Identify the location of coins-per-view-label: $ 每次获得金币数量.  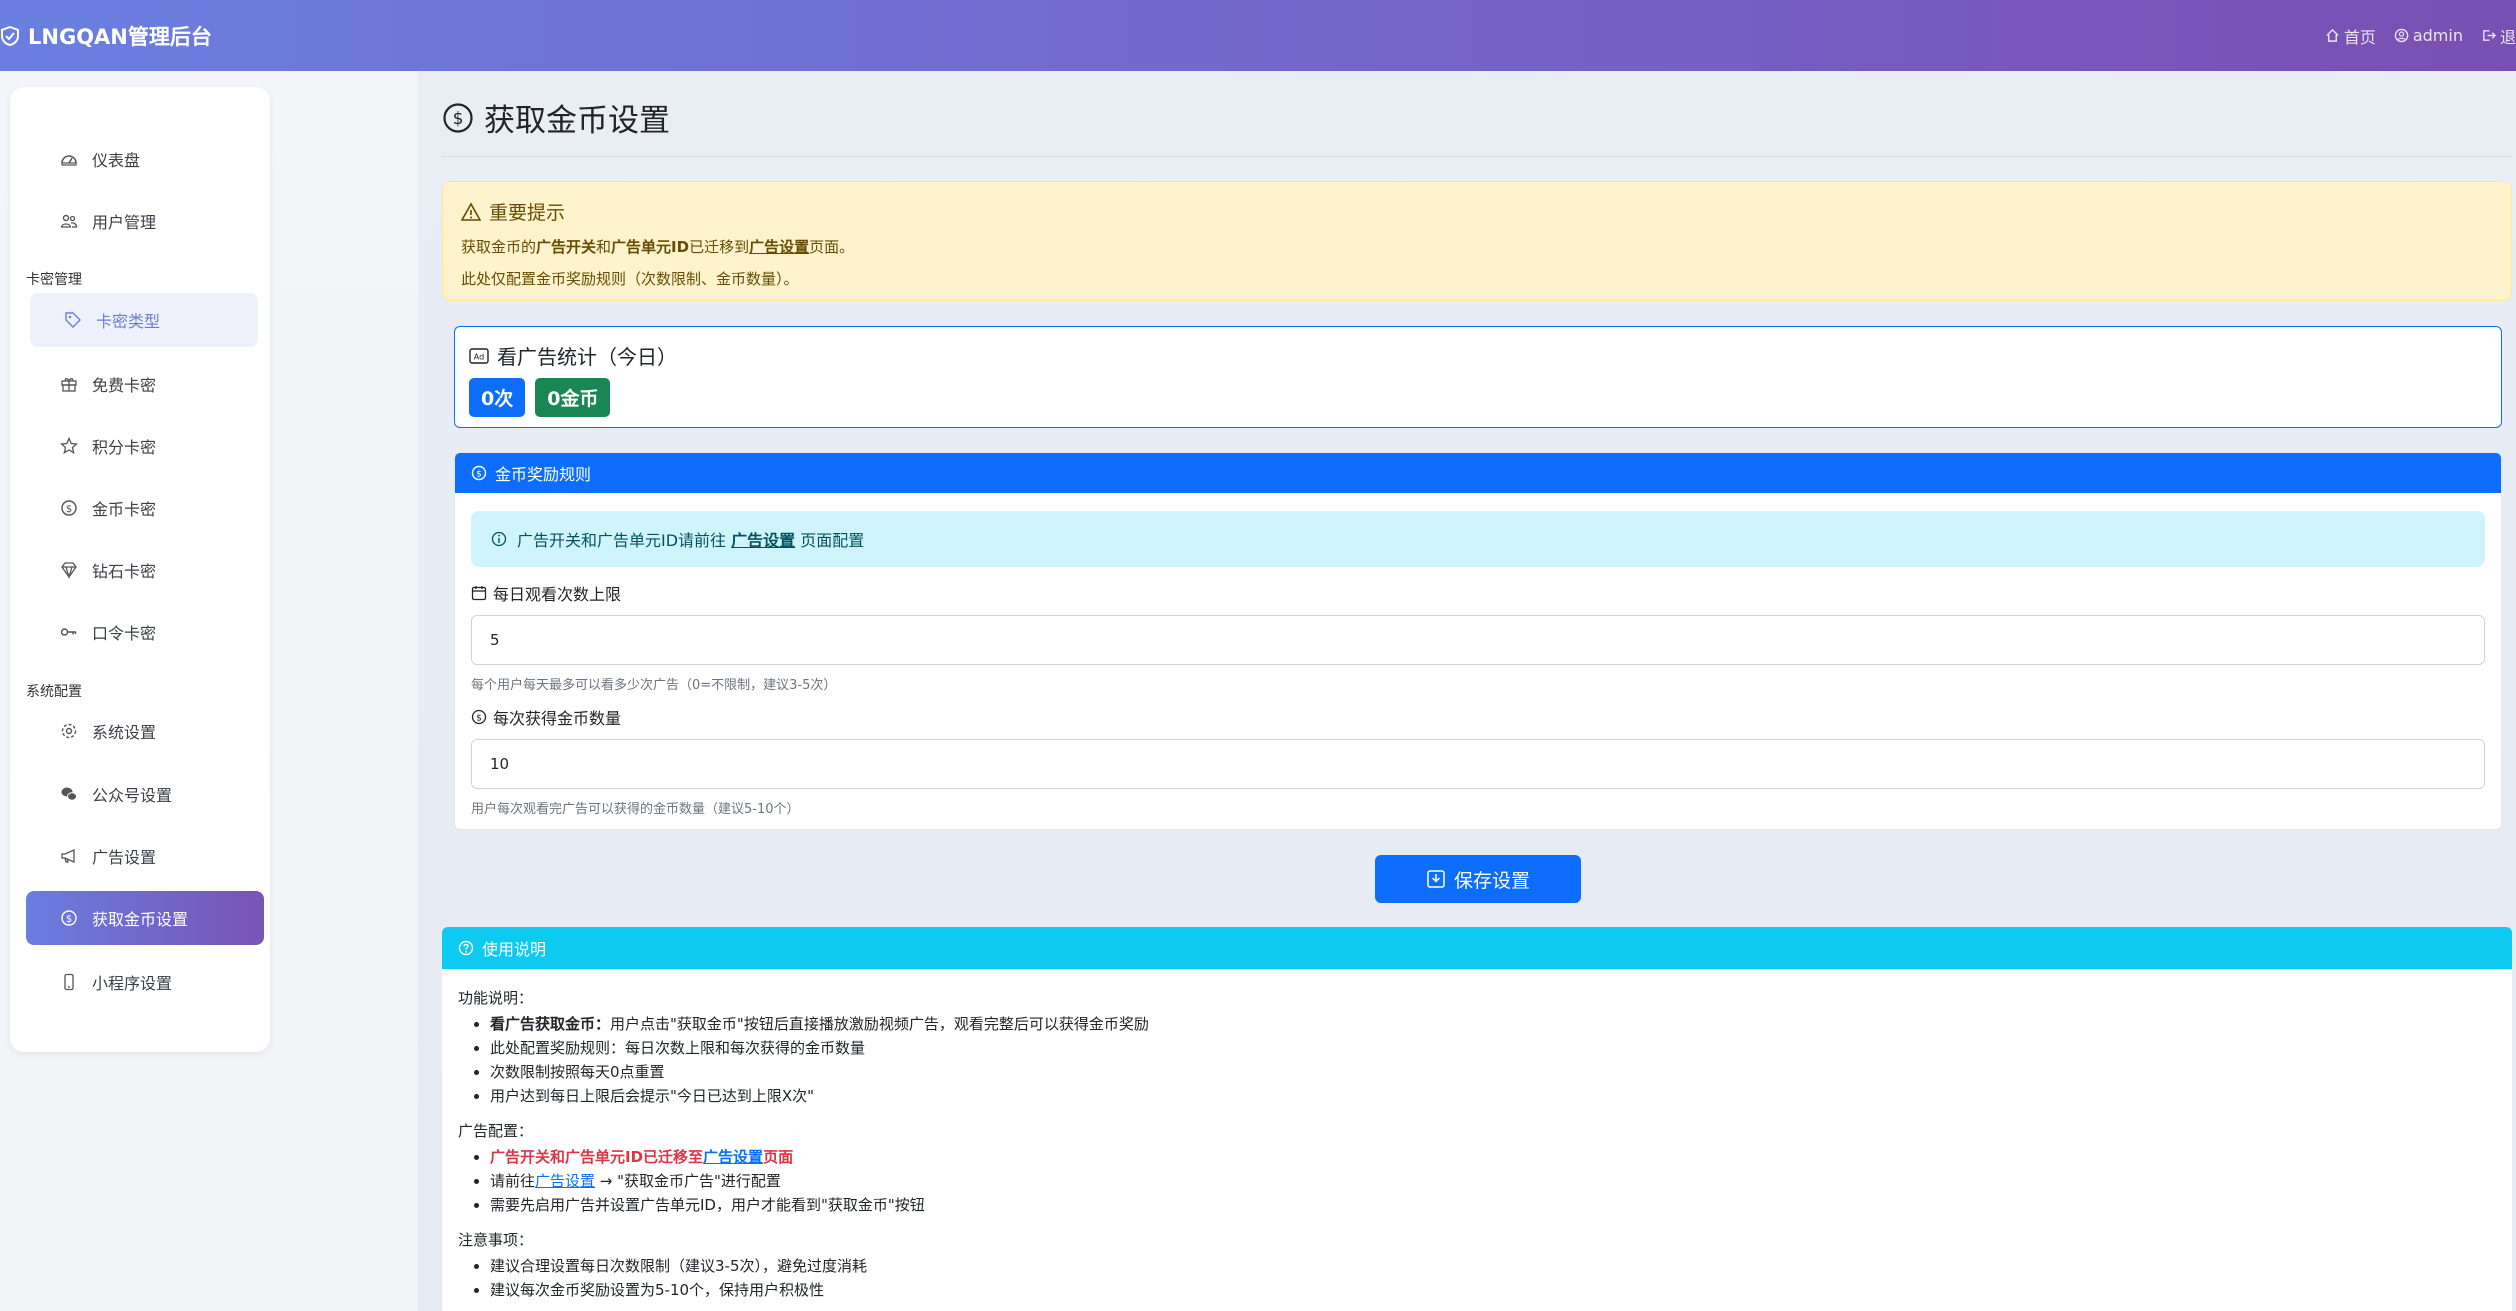
(546, 717).